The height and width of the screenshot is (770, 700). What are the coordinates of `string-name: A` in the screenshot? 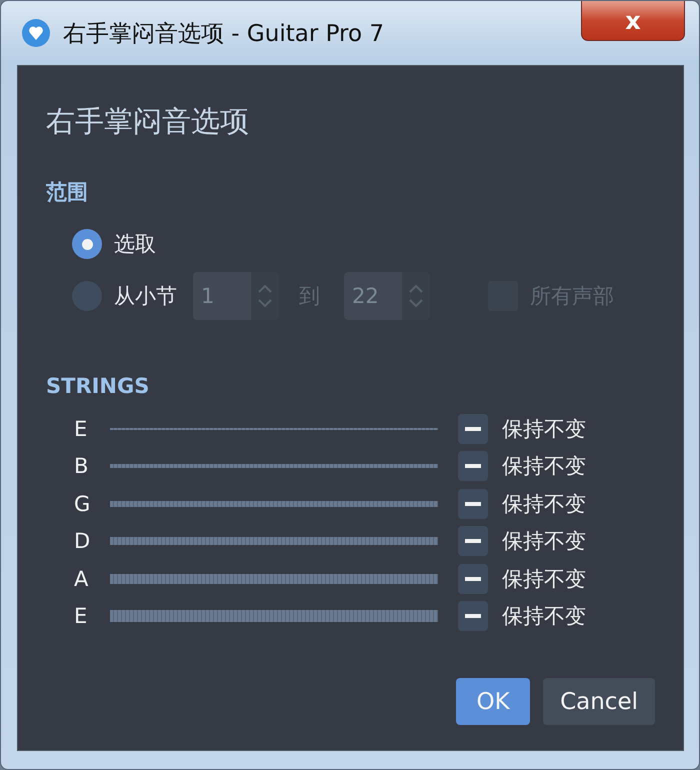 It's located at (82, 578).